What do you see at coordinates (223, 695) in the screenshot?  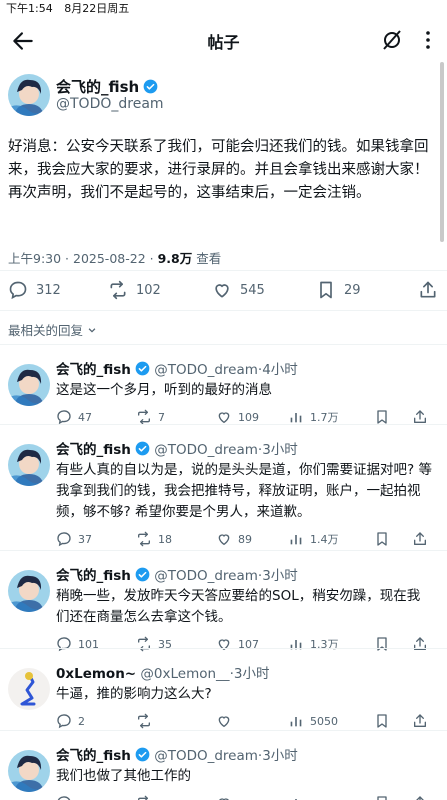 I see `reply-item: 0xLemon~ @0xLemon__·3小时 牛逼，推的影响力这么大? 2 5050` at bounding box center [223, 695].